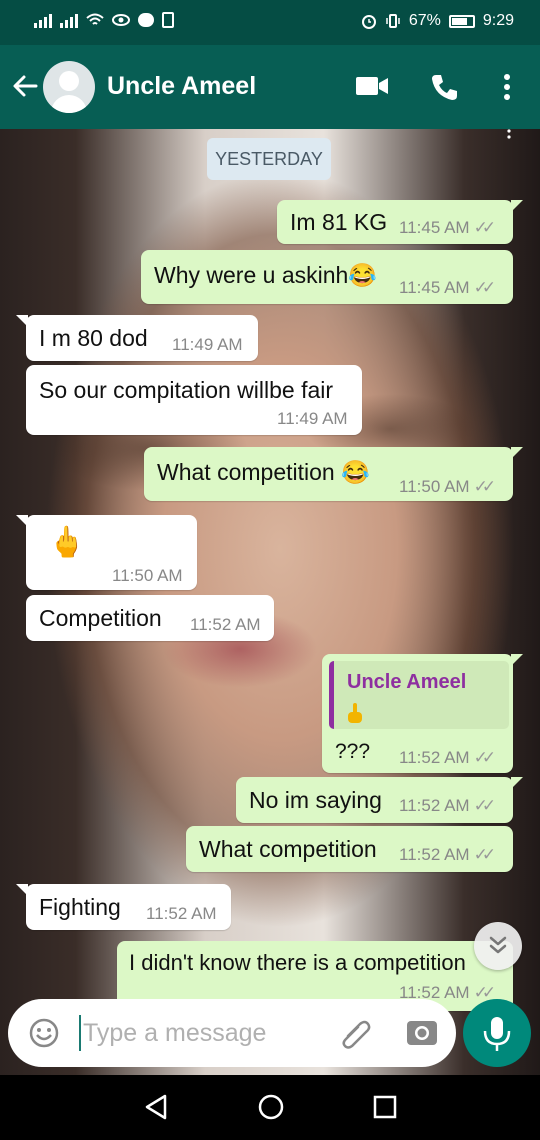 This screenshot has height=1140, width=540. I want to click on more-options-icon, so click(507, 87).